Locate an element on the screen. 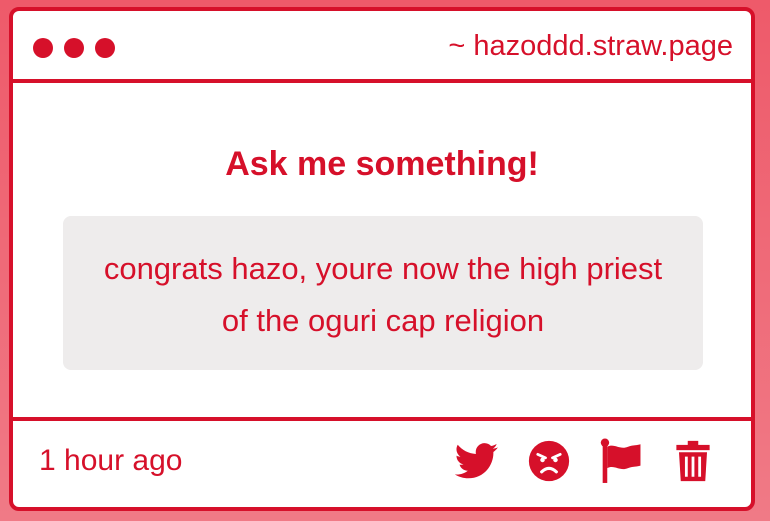  flag-icon is located at coordinates (620, 460).